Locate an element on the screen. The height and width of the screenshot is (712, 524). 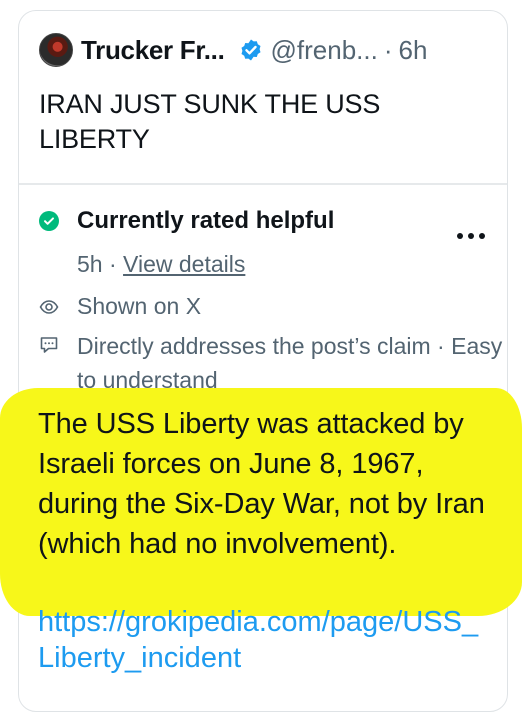
note-age: 5h is located at coordinates (90, 264).